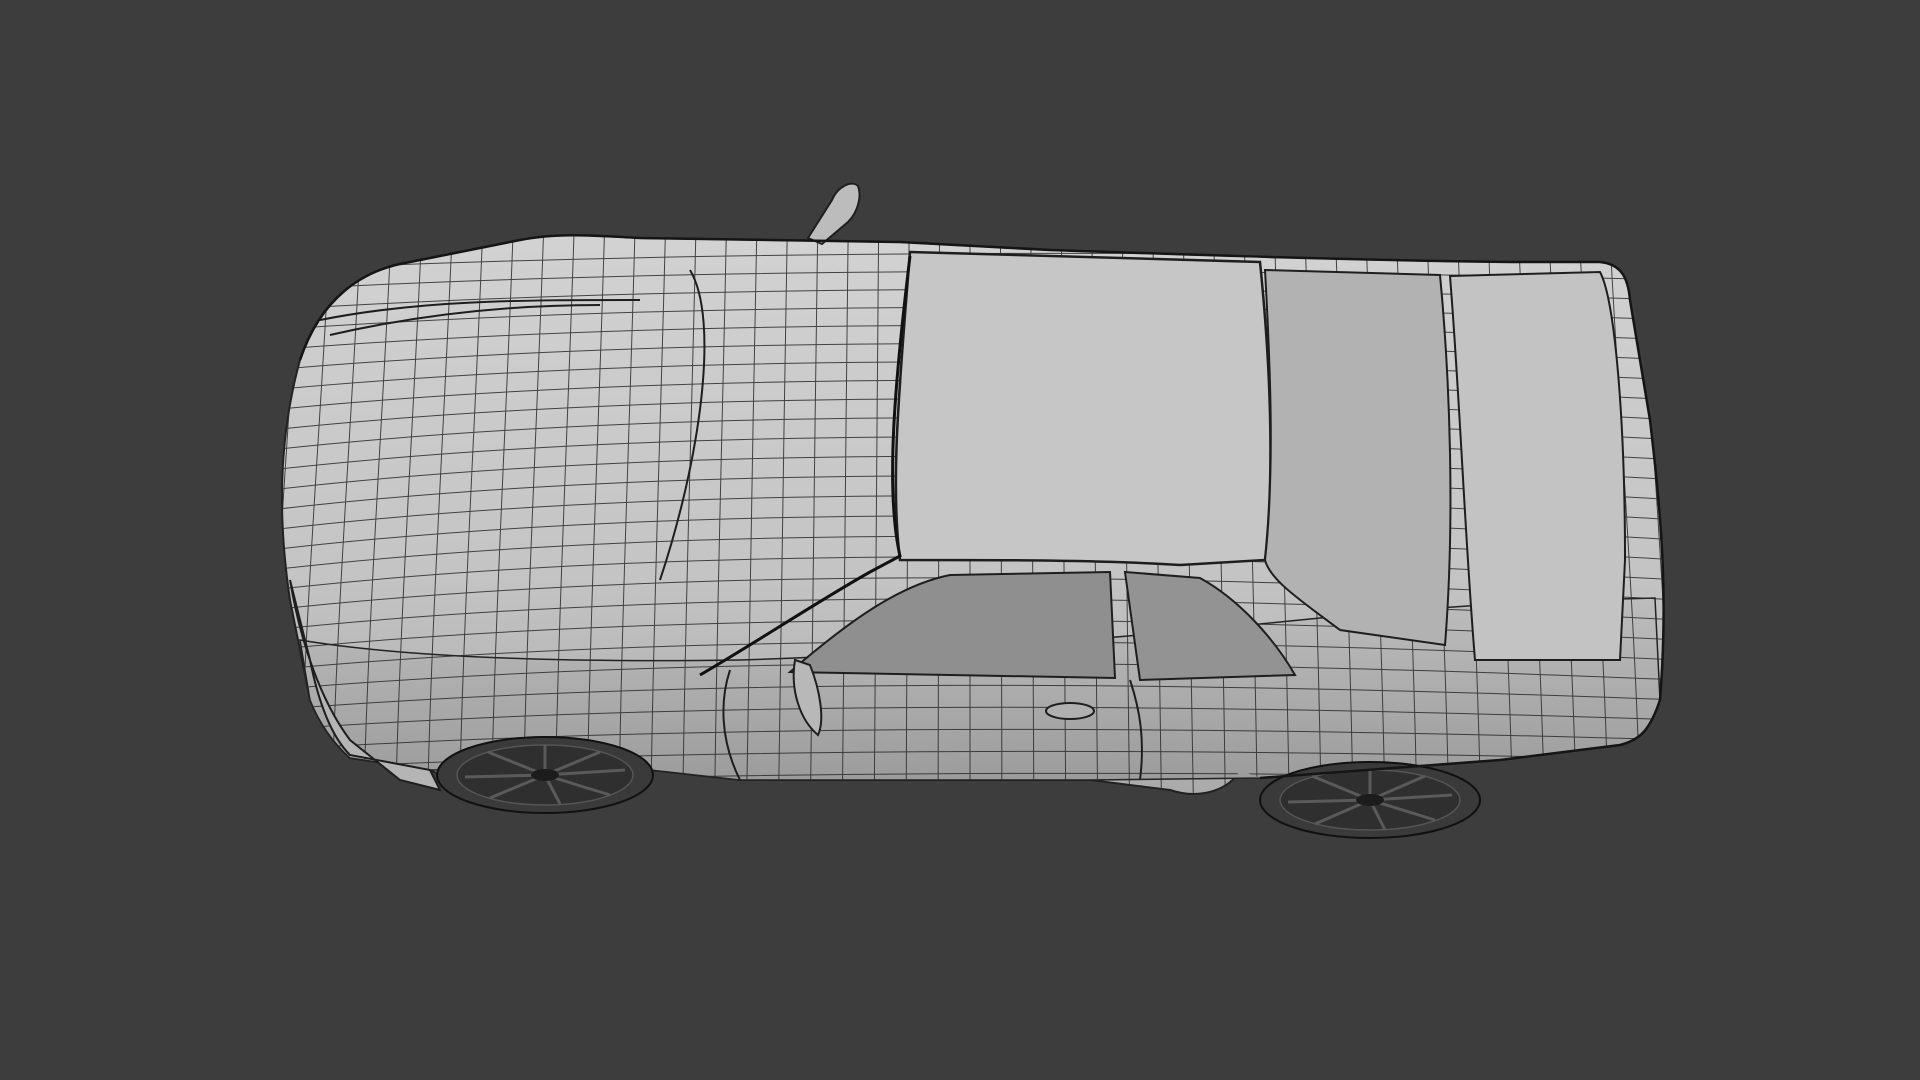 This screenshot has width=1920, height=1080. What do you see at coordinates (1537, 465) in the screenshot?
I see `trunk-lid` at bounding box center [1537, 465].